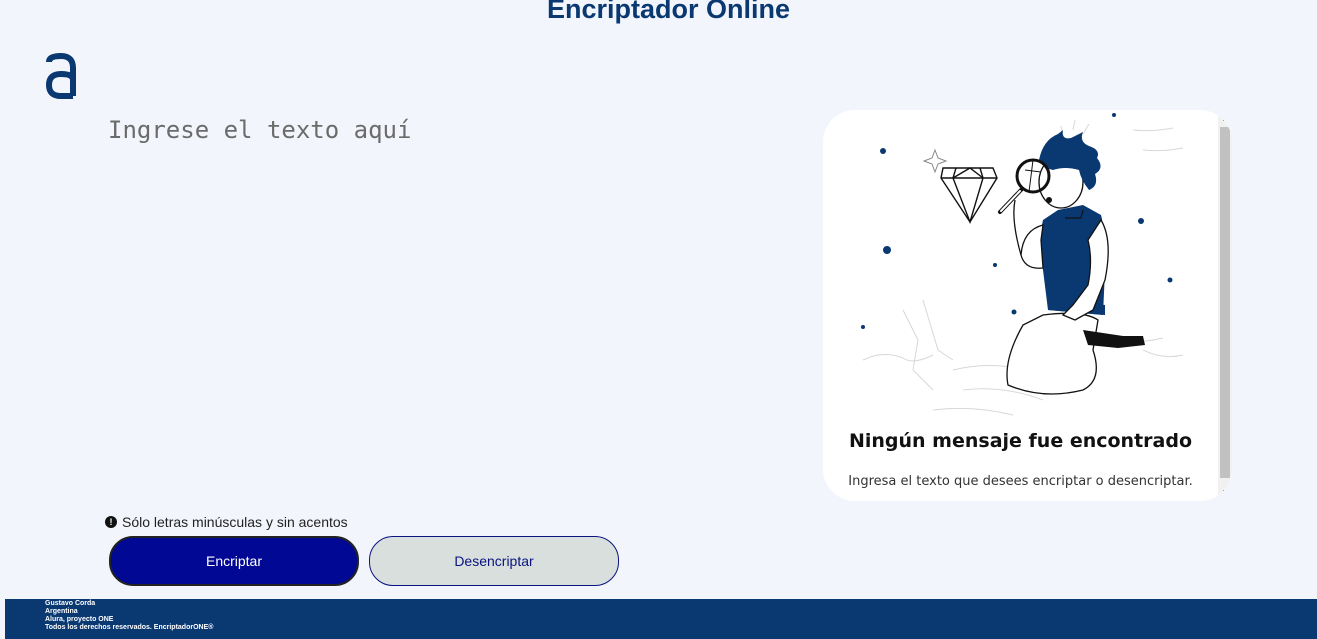 This screenshot has width=1317, height=639. What do you see at coordinates (1020, 441) in the screenshot?
I see `no-message-heading: Ningún mensaje fue encontrado` at bounding box center [1020, 441].